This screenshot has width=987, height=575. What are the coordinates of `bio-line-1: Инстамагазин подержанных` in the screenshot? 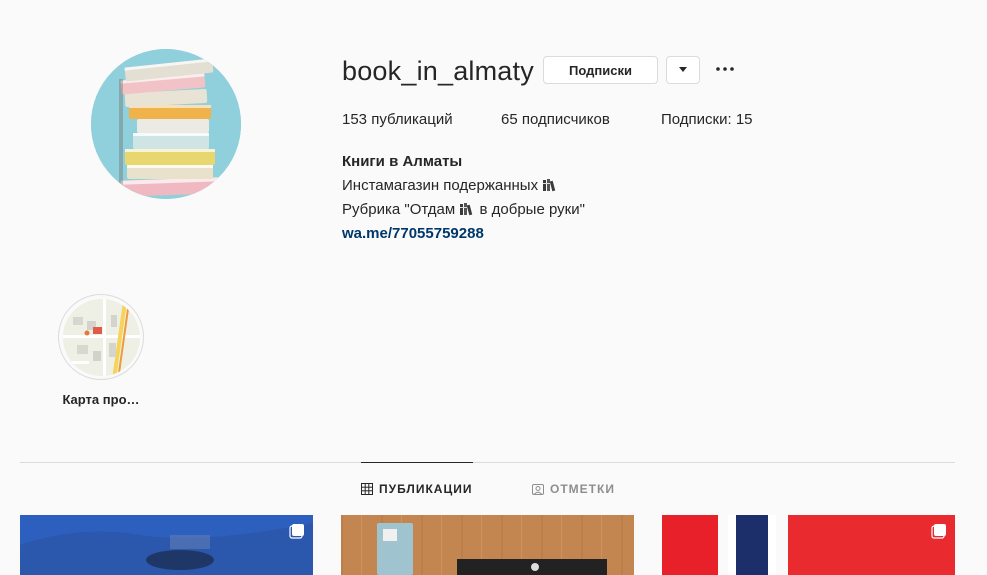 It's located at (463, 186).